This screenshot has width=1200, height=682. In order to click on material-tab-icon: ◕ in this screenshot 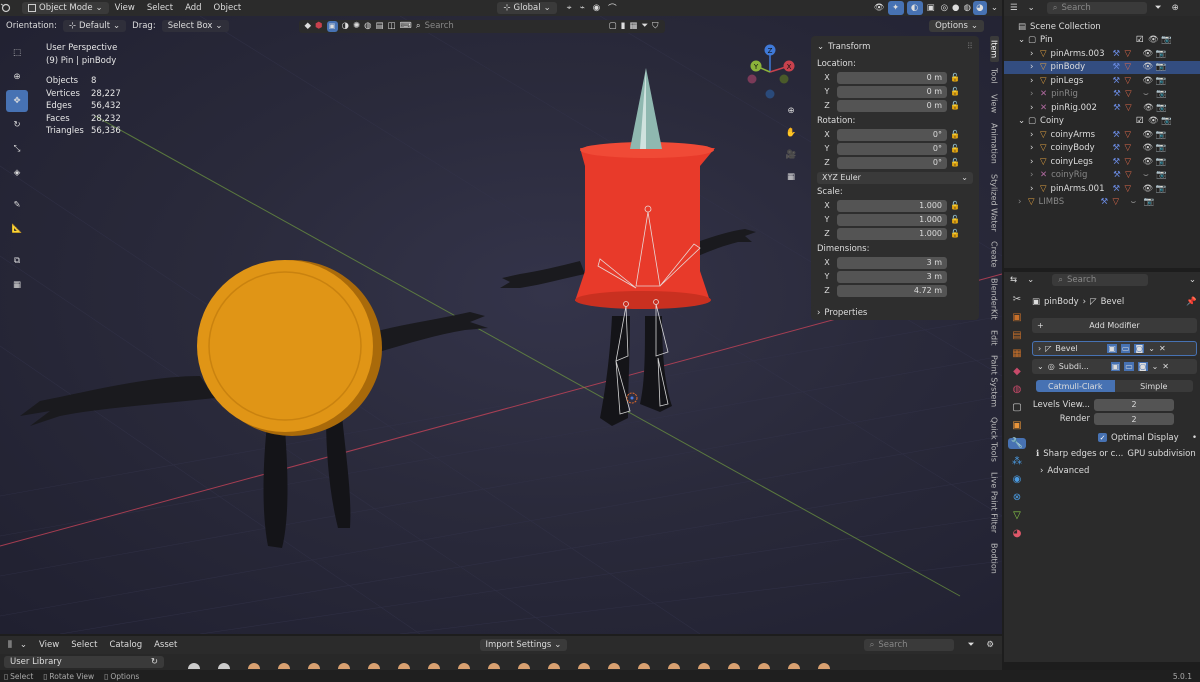, I will do `click(1017, 533)`.